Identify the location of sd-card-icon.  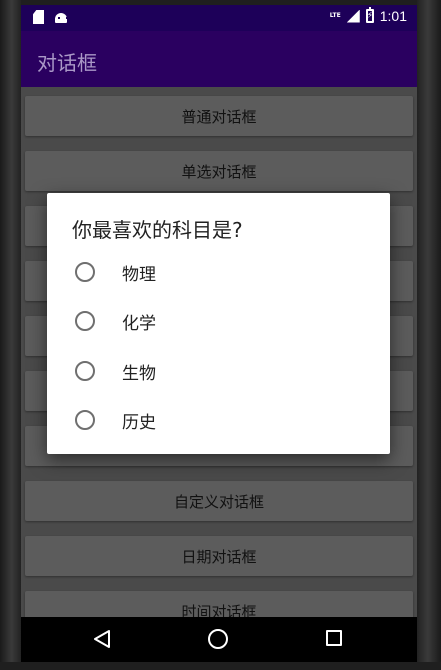
(38, 17).